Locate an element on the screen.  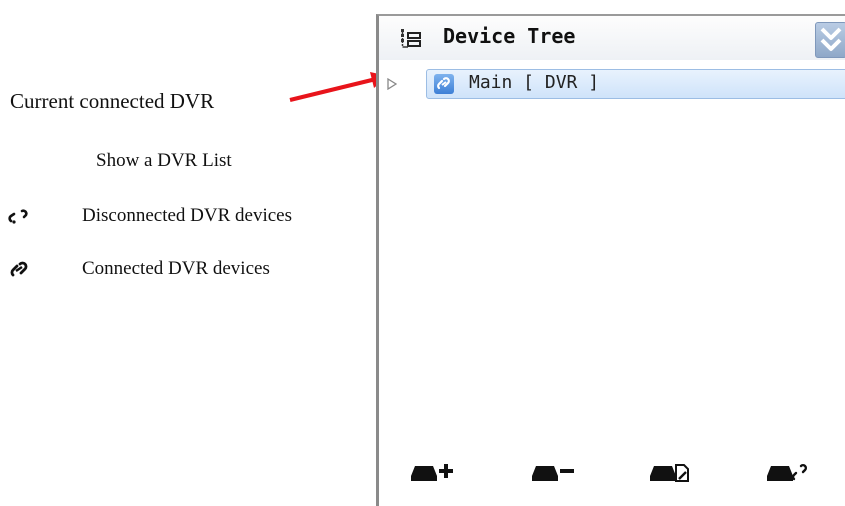
tree-row: Main [ DVR ] is located at coordinates (612, 84).